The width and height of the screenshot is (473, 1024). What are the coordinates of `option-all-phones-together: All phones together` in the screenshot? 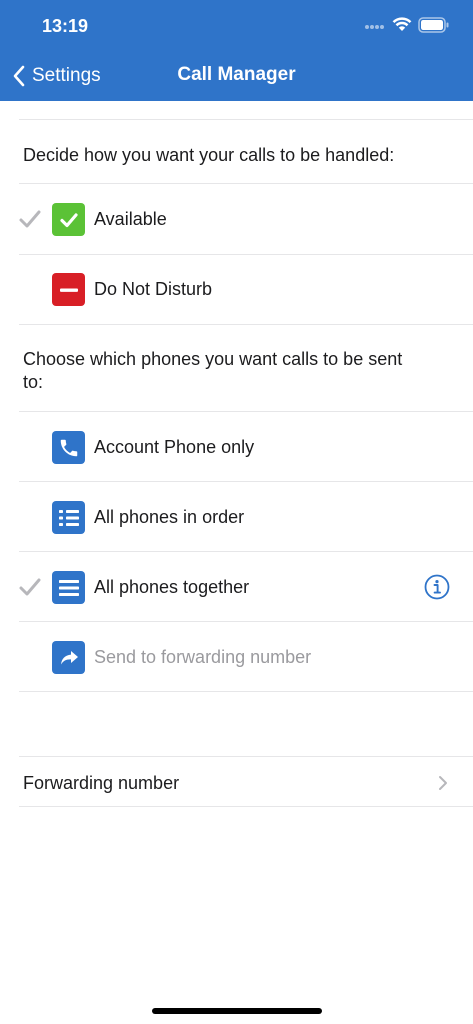 It's located at (236, 587).